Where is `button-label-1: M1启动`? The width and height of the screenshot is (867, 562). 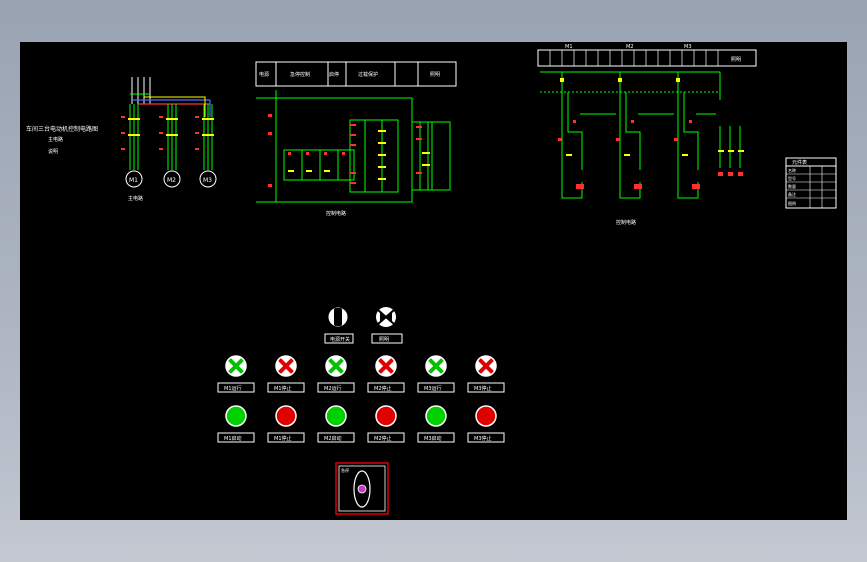 button-label-1: M1启动 is located at coordinates (233, 438).